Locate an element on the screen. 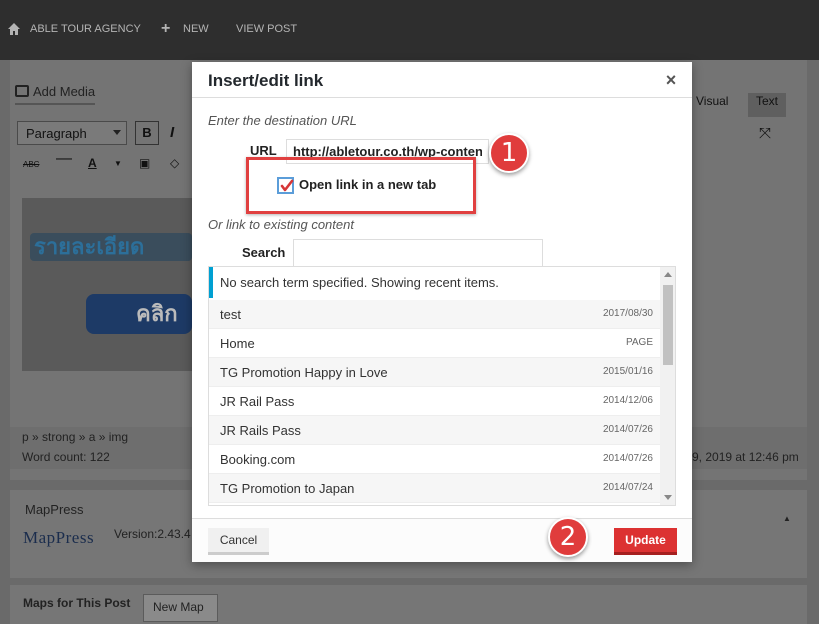 The height and width of the screenshot is (624, 819). annotation-highlight-box is located at coordinates (361, 185).